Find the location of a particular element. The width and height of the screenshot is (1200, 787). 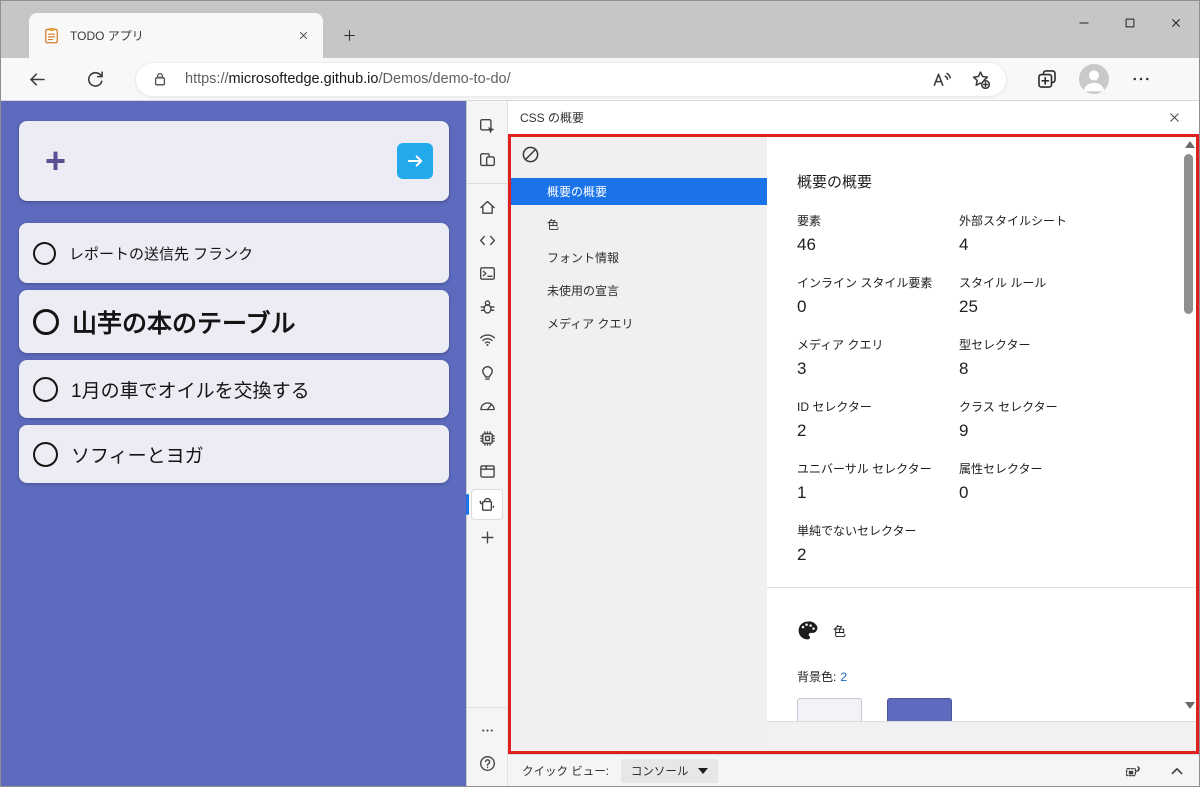

stat-value: 2 is located at coordinates (802, 430).